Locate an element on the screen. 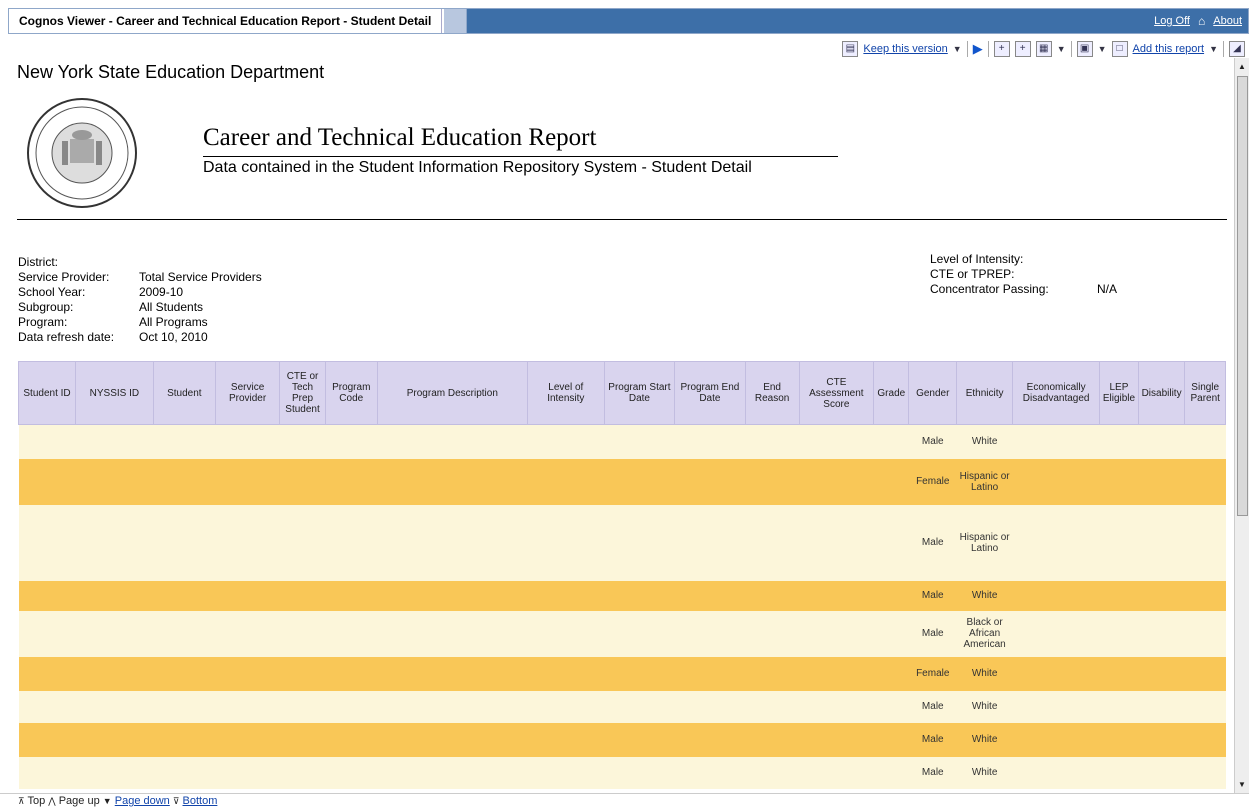 The image size is (1249, 812). toolbar-separator is located at coordinates (1071, 49).